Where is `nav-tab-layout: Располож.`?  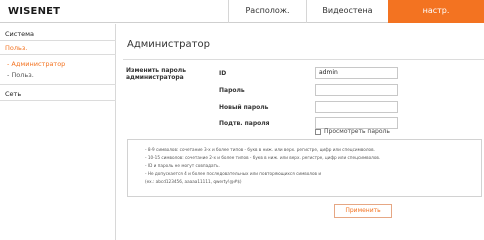
nav-tab-layout: Располож. is located at coordinates (267, 11).